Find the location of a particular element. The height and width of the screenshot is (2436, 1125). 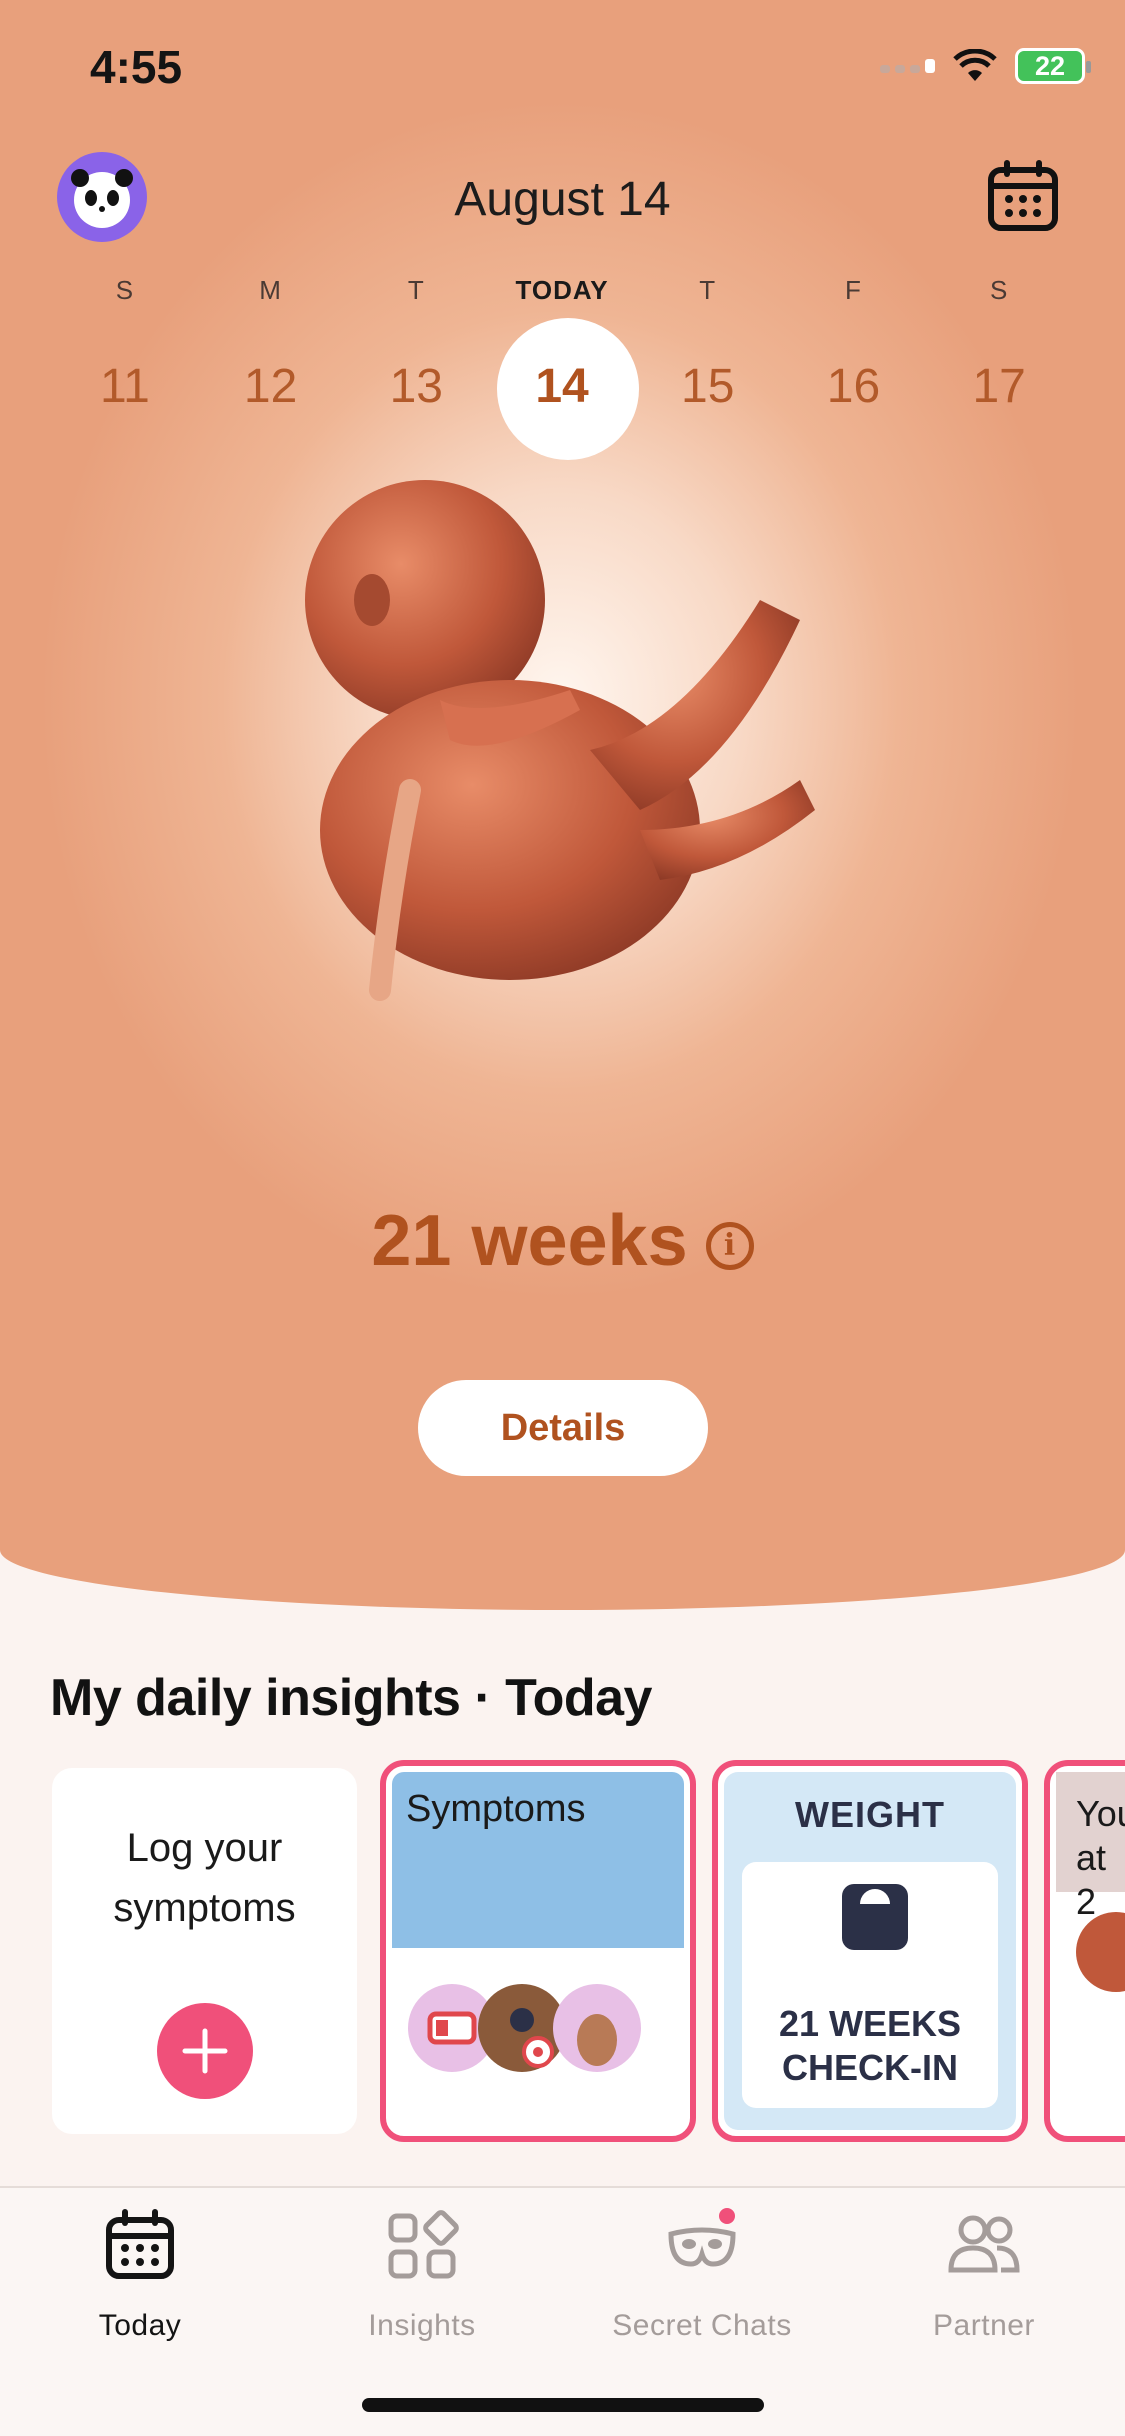

weight-checkin-text: 21 WEEKS CHECK-IN is located at coordinates (870, 2046).